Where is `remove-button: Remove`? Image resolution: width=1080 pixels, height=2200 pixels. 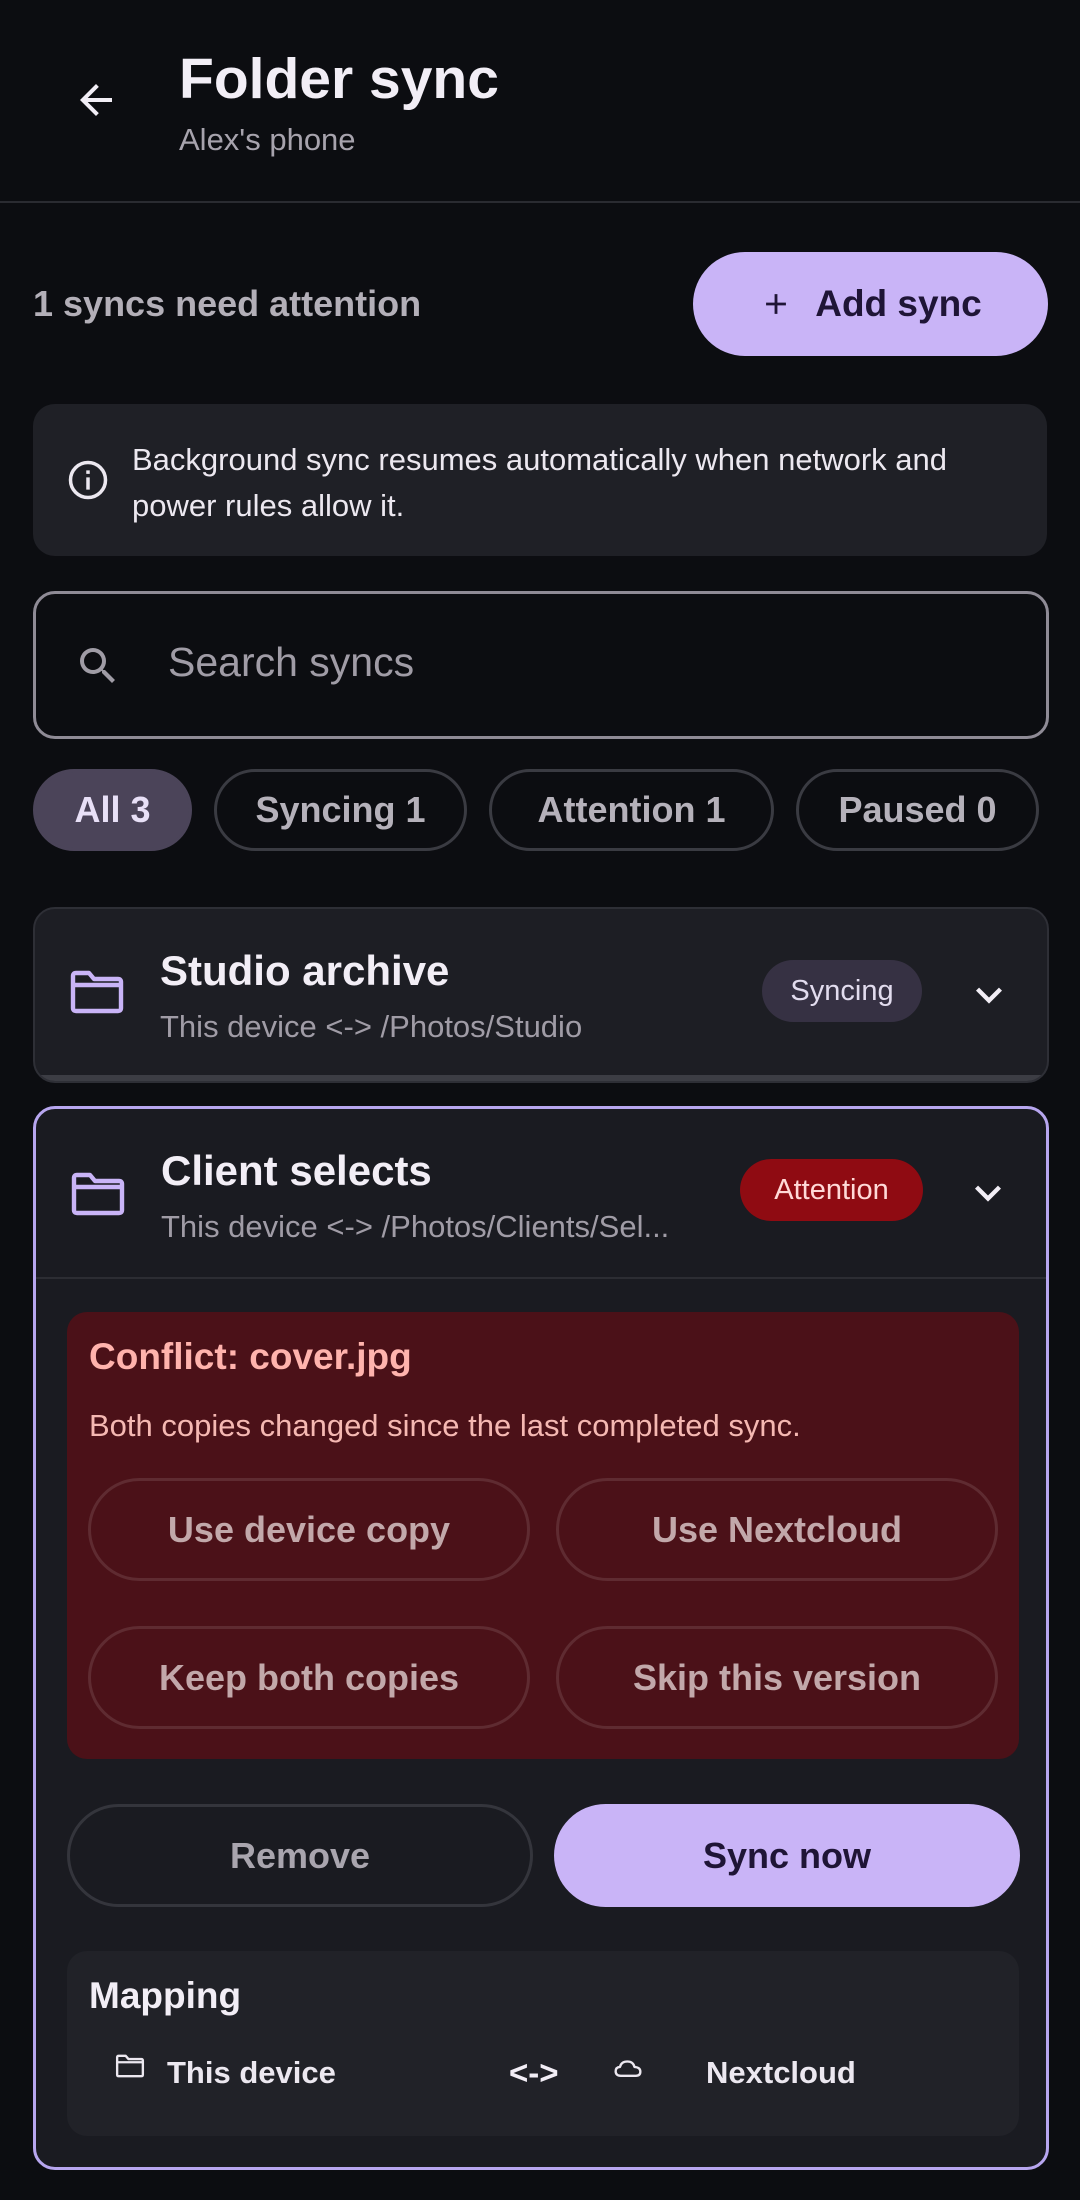
remove-button: Remove is located at coordinates (300, 1855).